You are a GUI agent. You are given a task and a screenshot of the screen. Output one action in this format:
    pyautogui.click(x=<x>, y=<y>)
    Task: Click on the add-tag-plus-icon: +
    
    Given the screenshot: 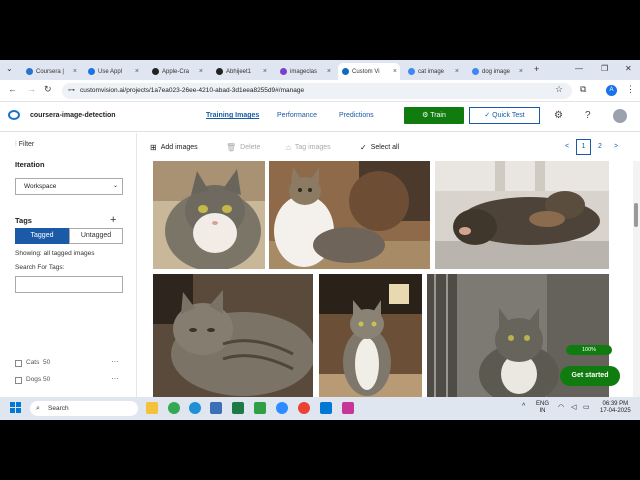 What is the action you would take?
    pyautogui.click(x=113, y=220)
    